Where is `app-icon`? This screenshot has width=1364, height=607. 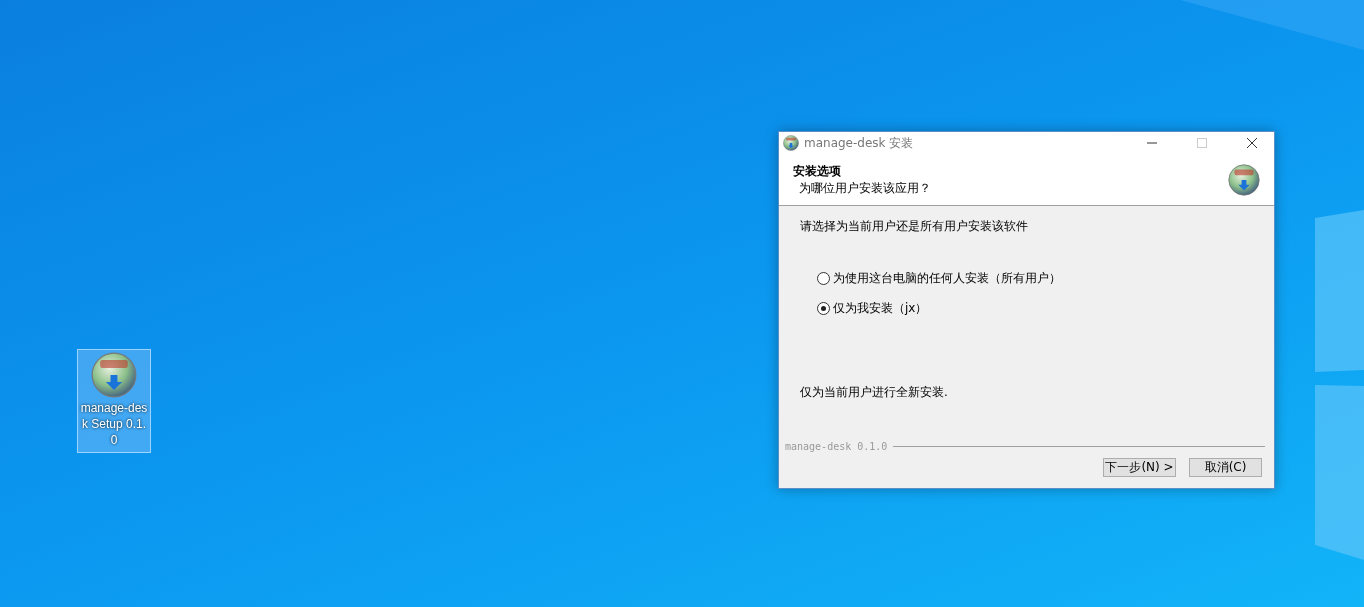
app-icon is located at coordinates (791, 143).